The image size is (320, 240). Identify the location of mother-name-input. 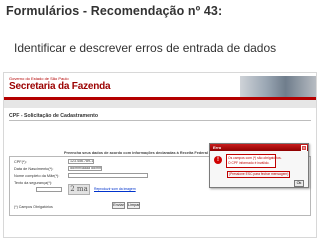
(108, 175).